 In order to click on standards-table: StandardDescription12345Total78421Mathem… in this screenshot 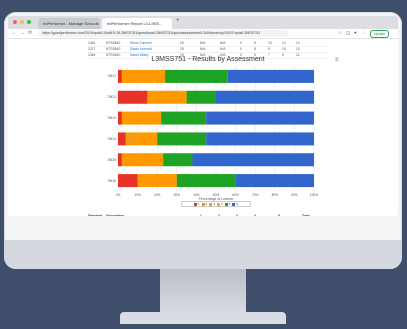, I will do `click(213, 214)`.